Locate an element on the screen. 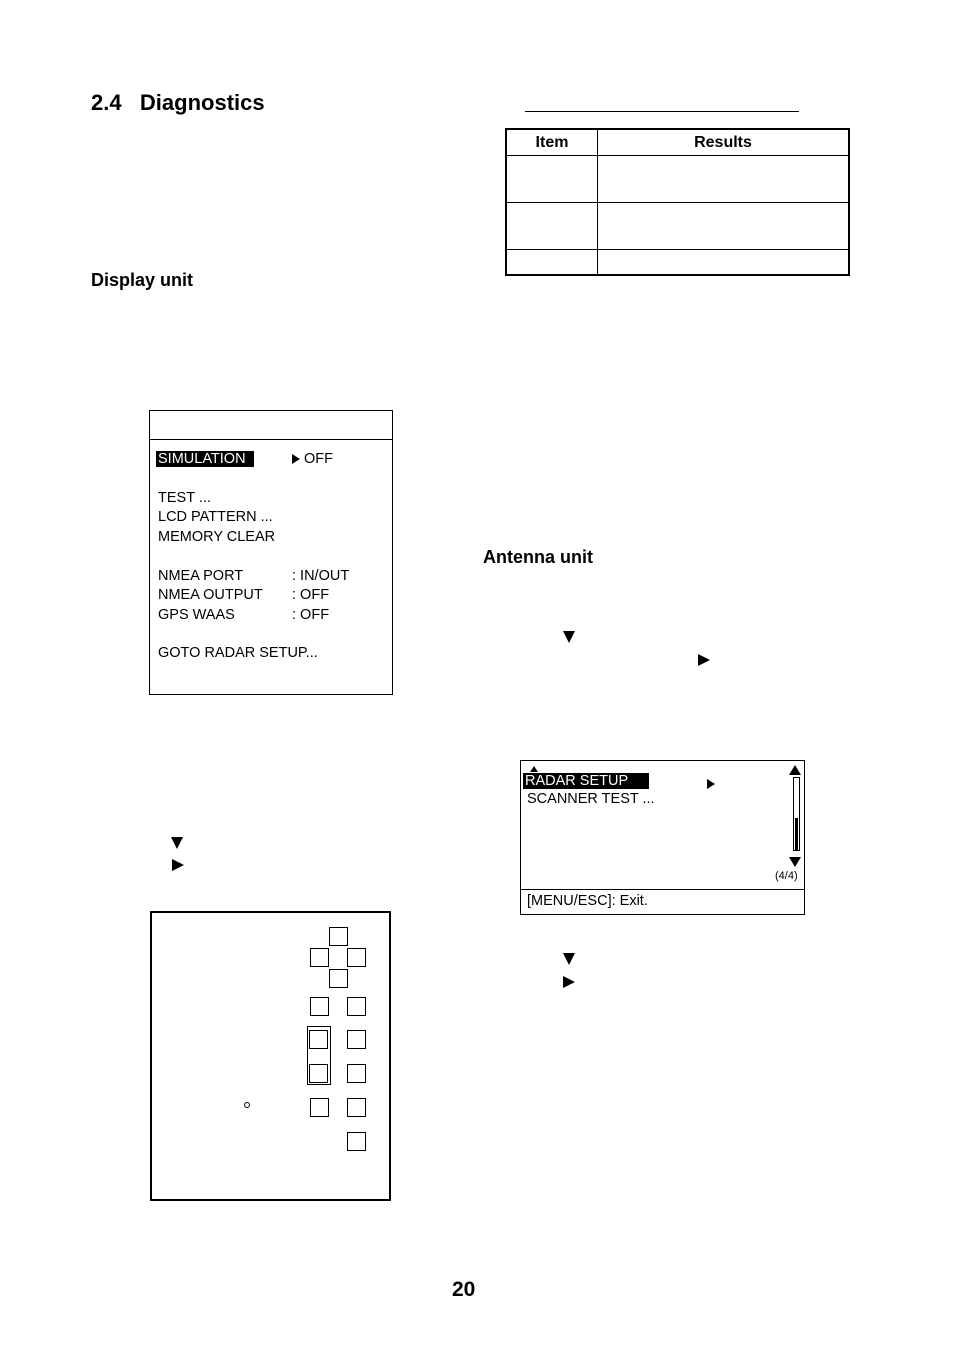 This screenshot has width=954, height=1351. column-header-item: Item is located at coordinates (551, 142).